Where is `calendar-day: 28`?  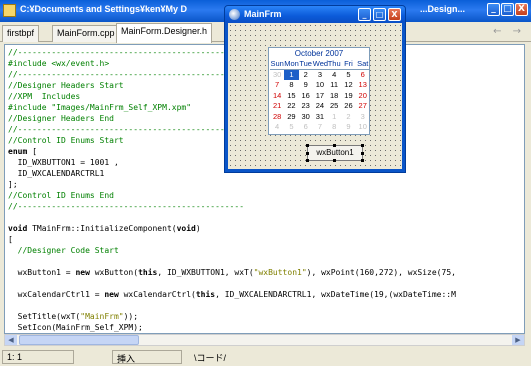
calendar-day: 28 is located at coordinates (277, 117).